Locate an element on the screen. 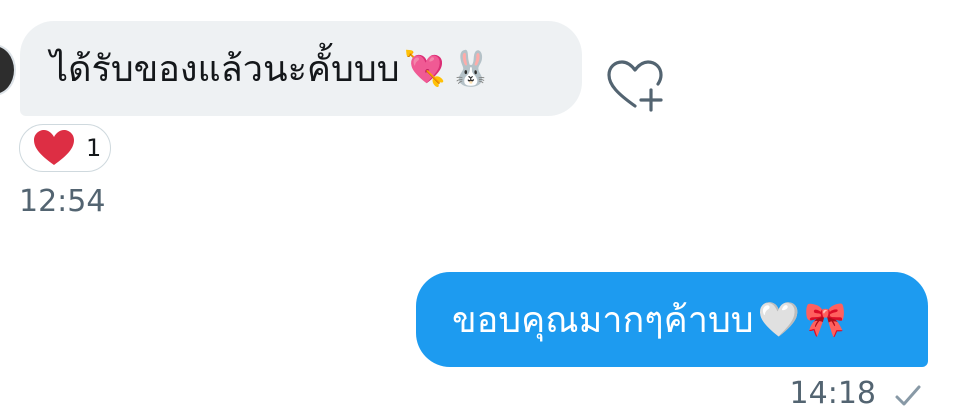 The height and width of the screenshot is (414, 958). sender-avatar is located at coordinates (8, 70).